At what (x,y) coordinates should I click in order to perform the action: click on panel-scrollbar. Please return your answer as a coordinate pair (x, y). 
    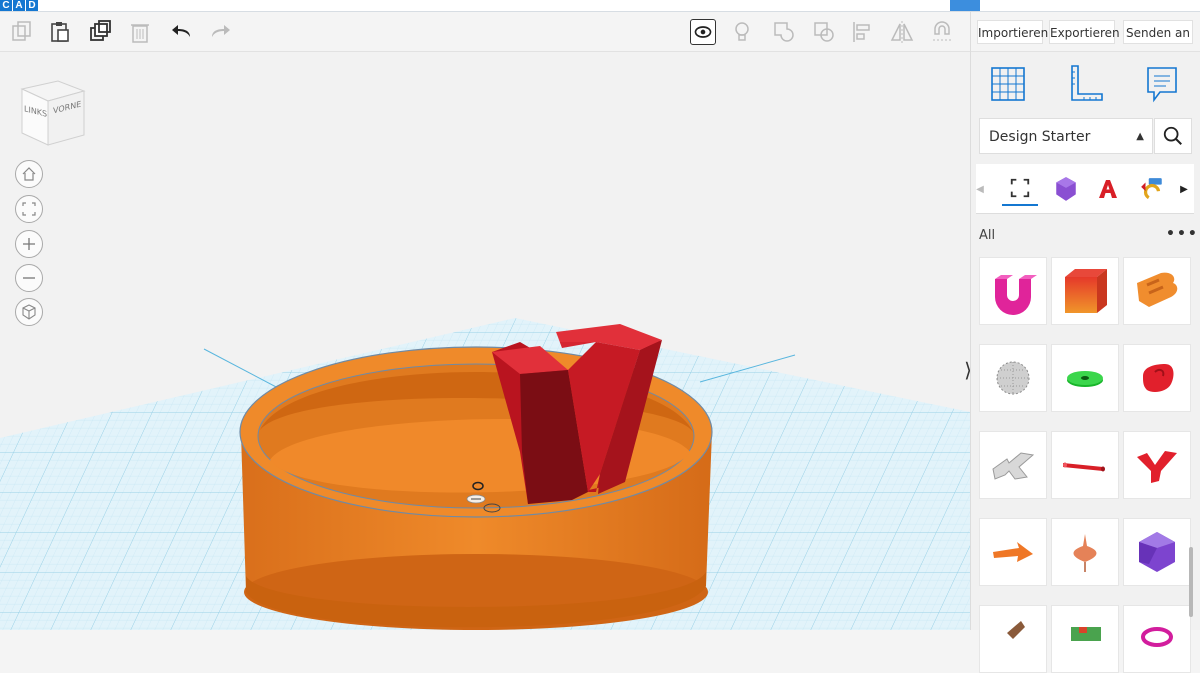
    Looking at the image, I should click on (1191, 582).